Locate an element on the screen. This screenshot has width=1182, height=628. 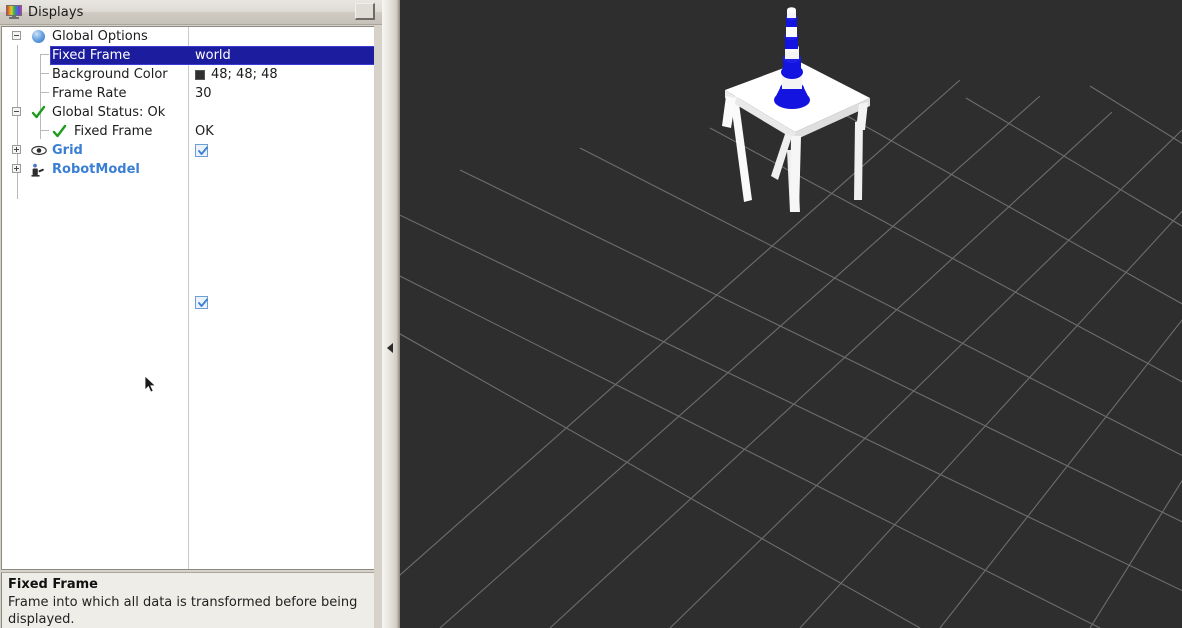
tree-label-fixed-frame: Fixed Frame is located at coordinates (91, 55).